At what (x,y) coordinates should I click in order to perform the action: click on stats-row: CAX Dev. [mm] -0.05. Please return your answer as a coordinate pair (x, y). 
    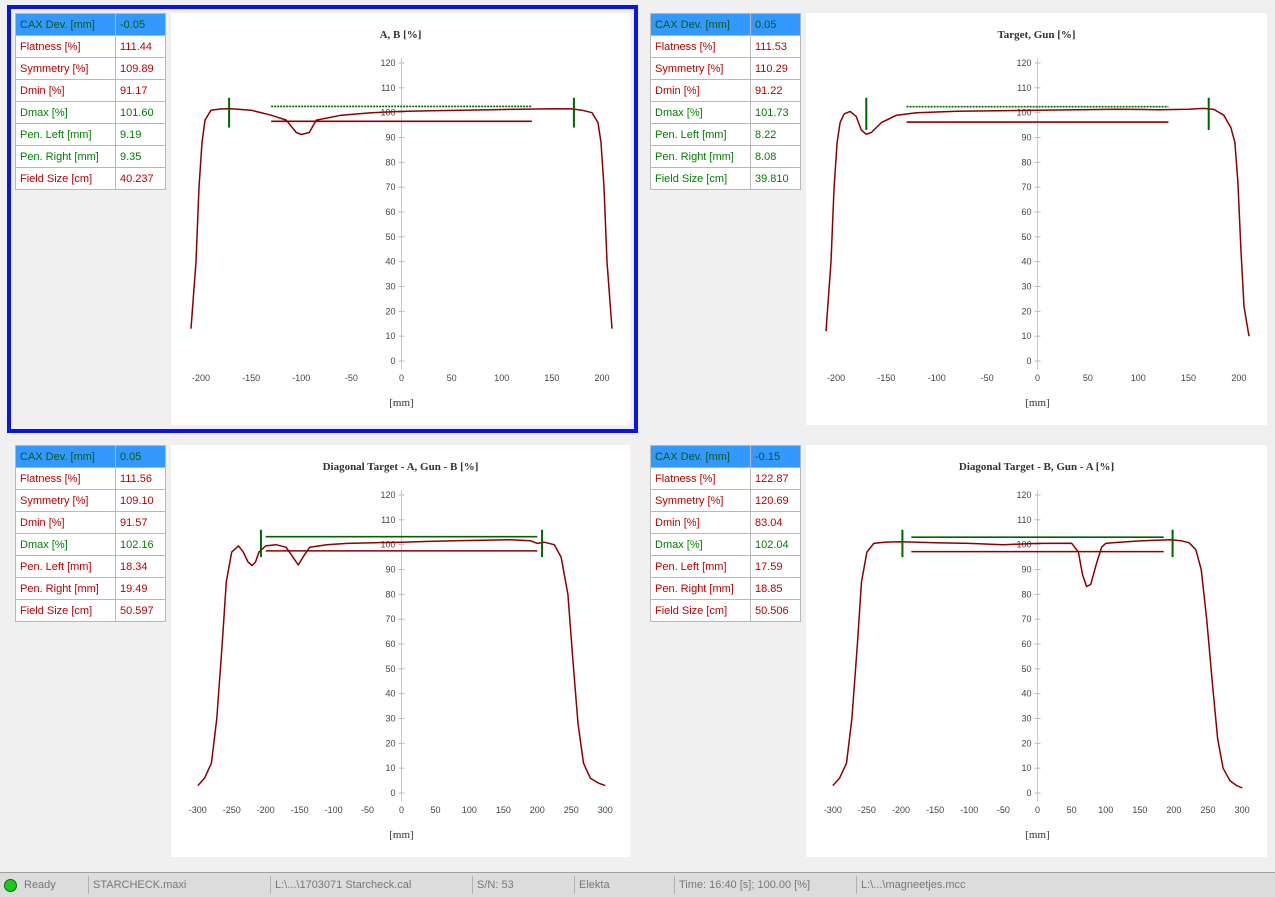
    Looking at the image, I should click on (90, 24).